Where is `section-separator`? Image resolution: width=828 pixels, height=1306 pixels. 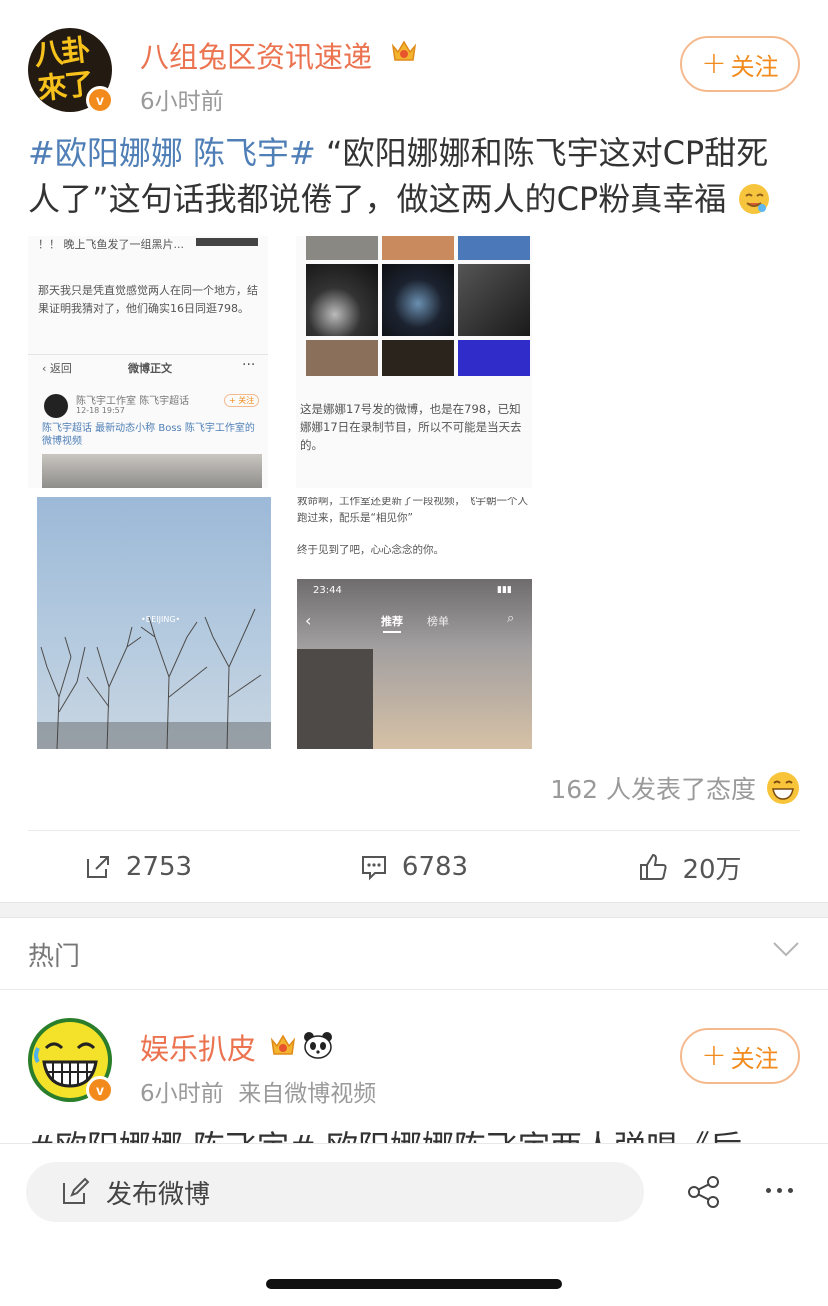 section-separator is located at coordinates (414, 910).